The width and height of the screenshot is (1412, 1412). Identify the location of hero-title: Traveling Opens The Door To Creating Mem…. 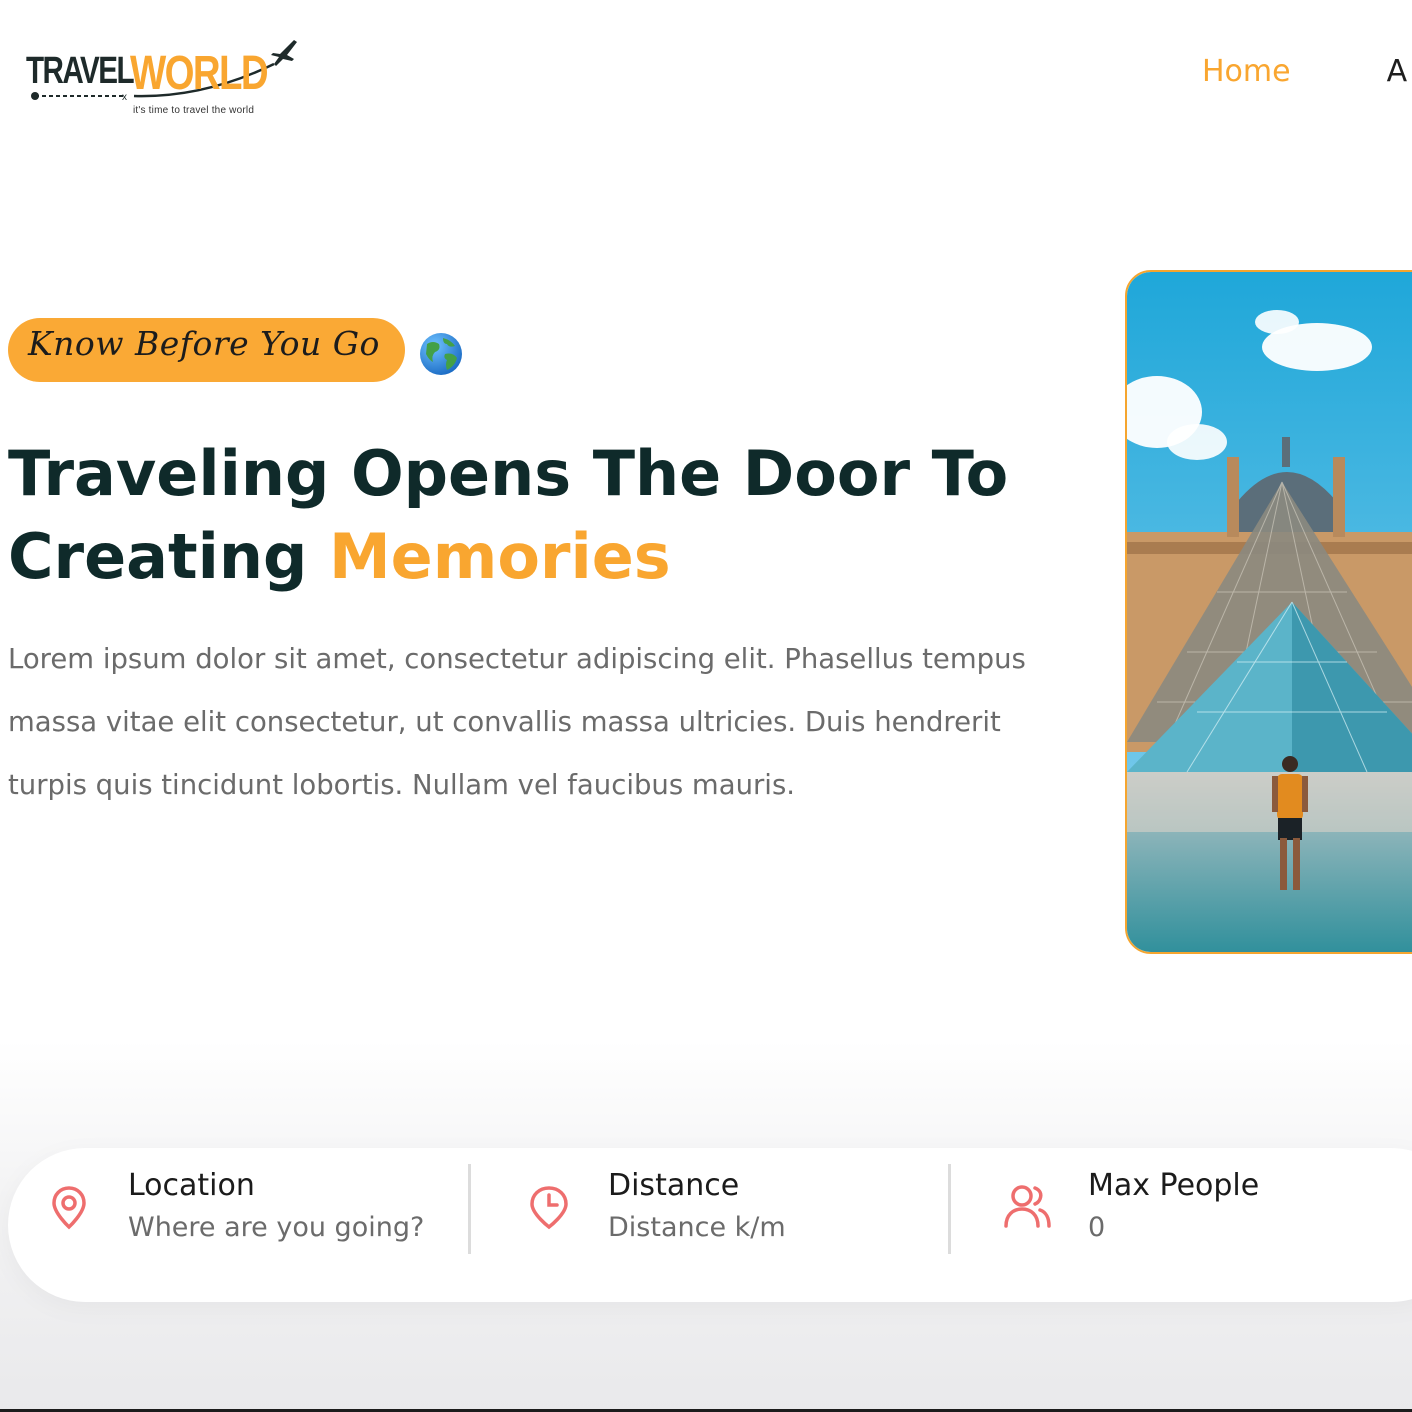
(508, 515).